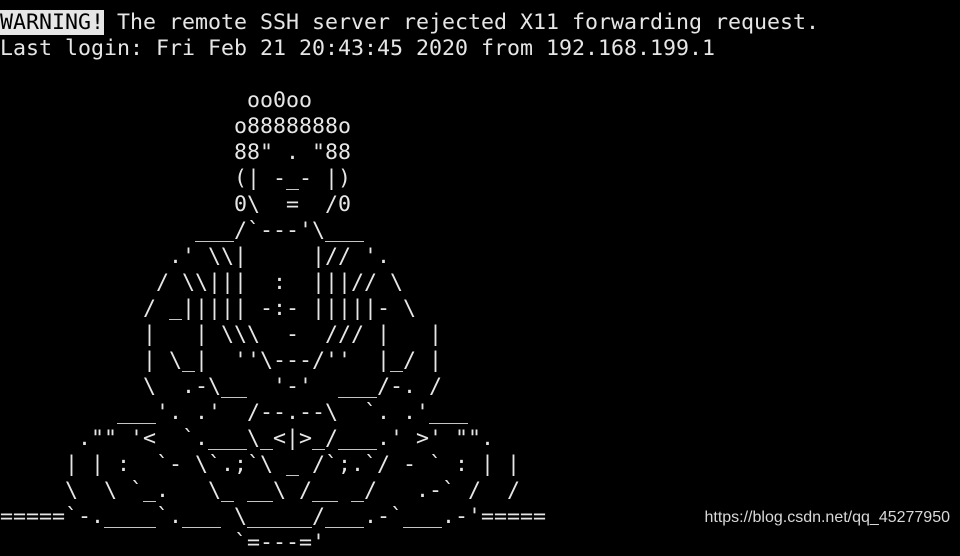 This screenshot has width=960, height=556. What do you see at coordinates (221, 386) in the screenshot?
I see `banner-line: \ .-\__ '-' ___/-. /` at bounding box center [221, 386].